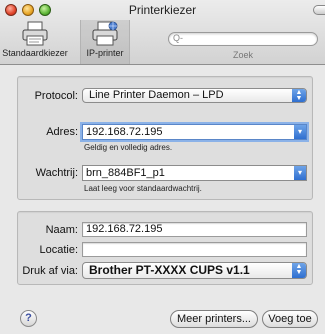 Image resolution: width=325 pixels, height=334 pixels. I want to click on address-label: Adres:, so click(62, 132).